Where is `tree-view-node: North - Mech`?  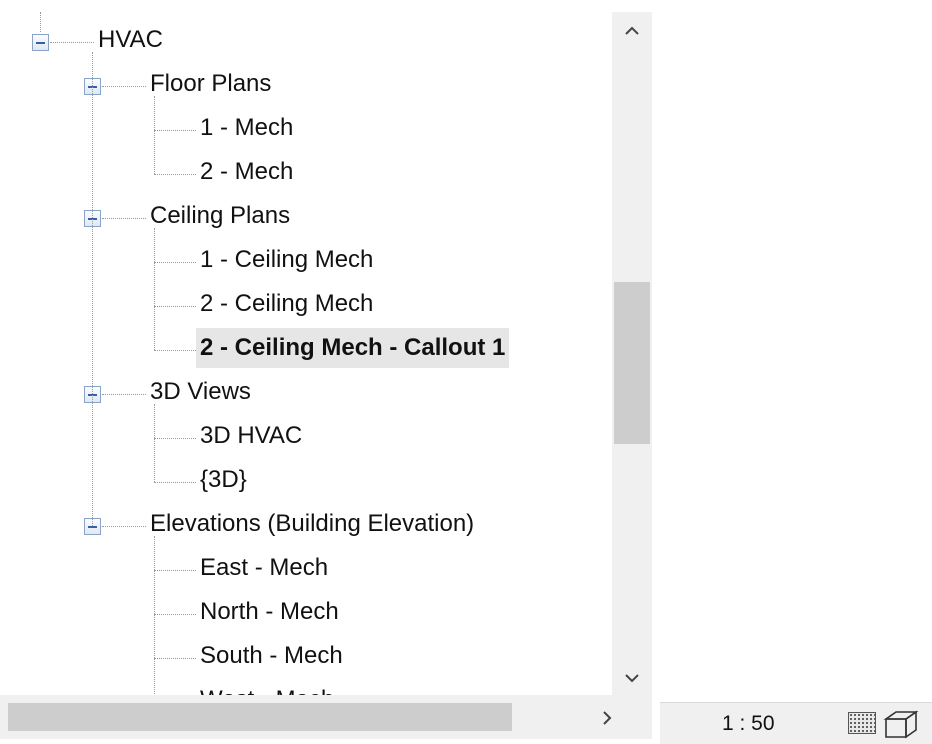
tree-view-node: North - Mech is located at coordinates (269, 612).